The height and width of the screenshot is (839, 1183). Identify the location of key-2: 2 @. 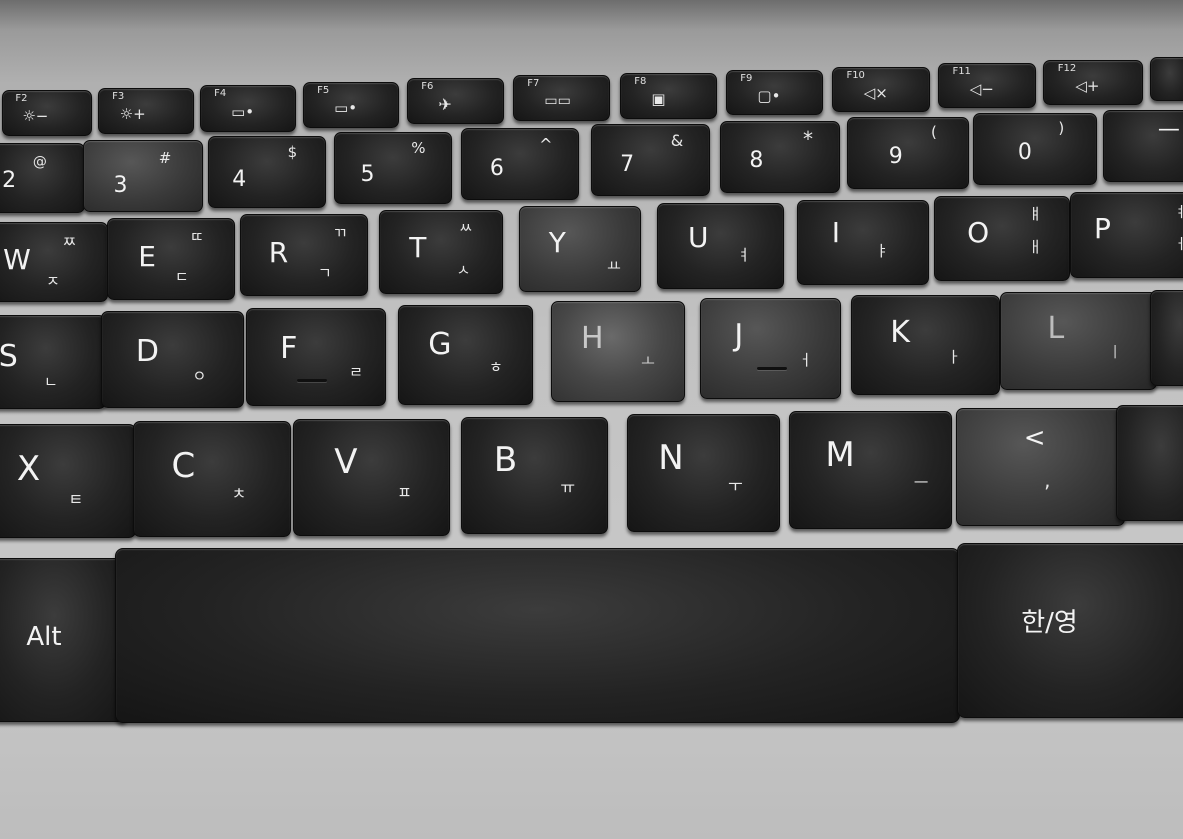
(42, 178).